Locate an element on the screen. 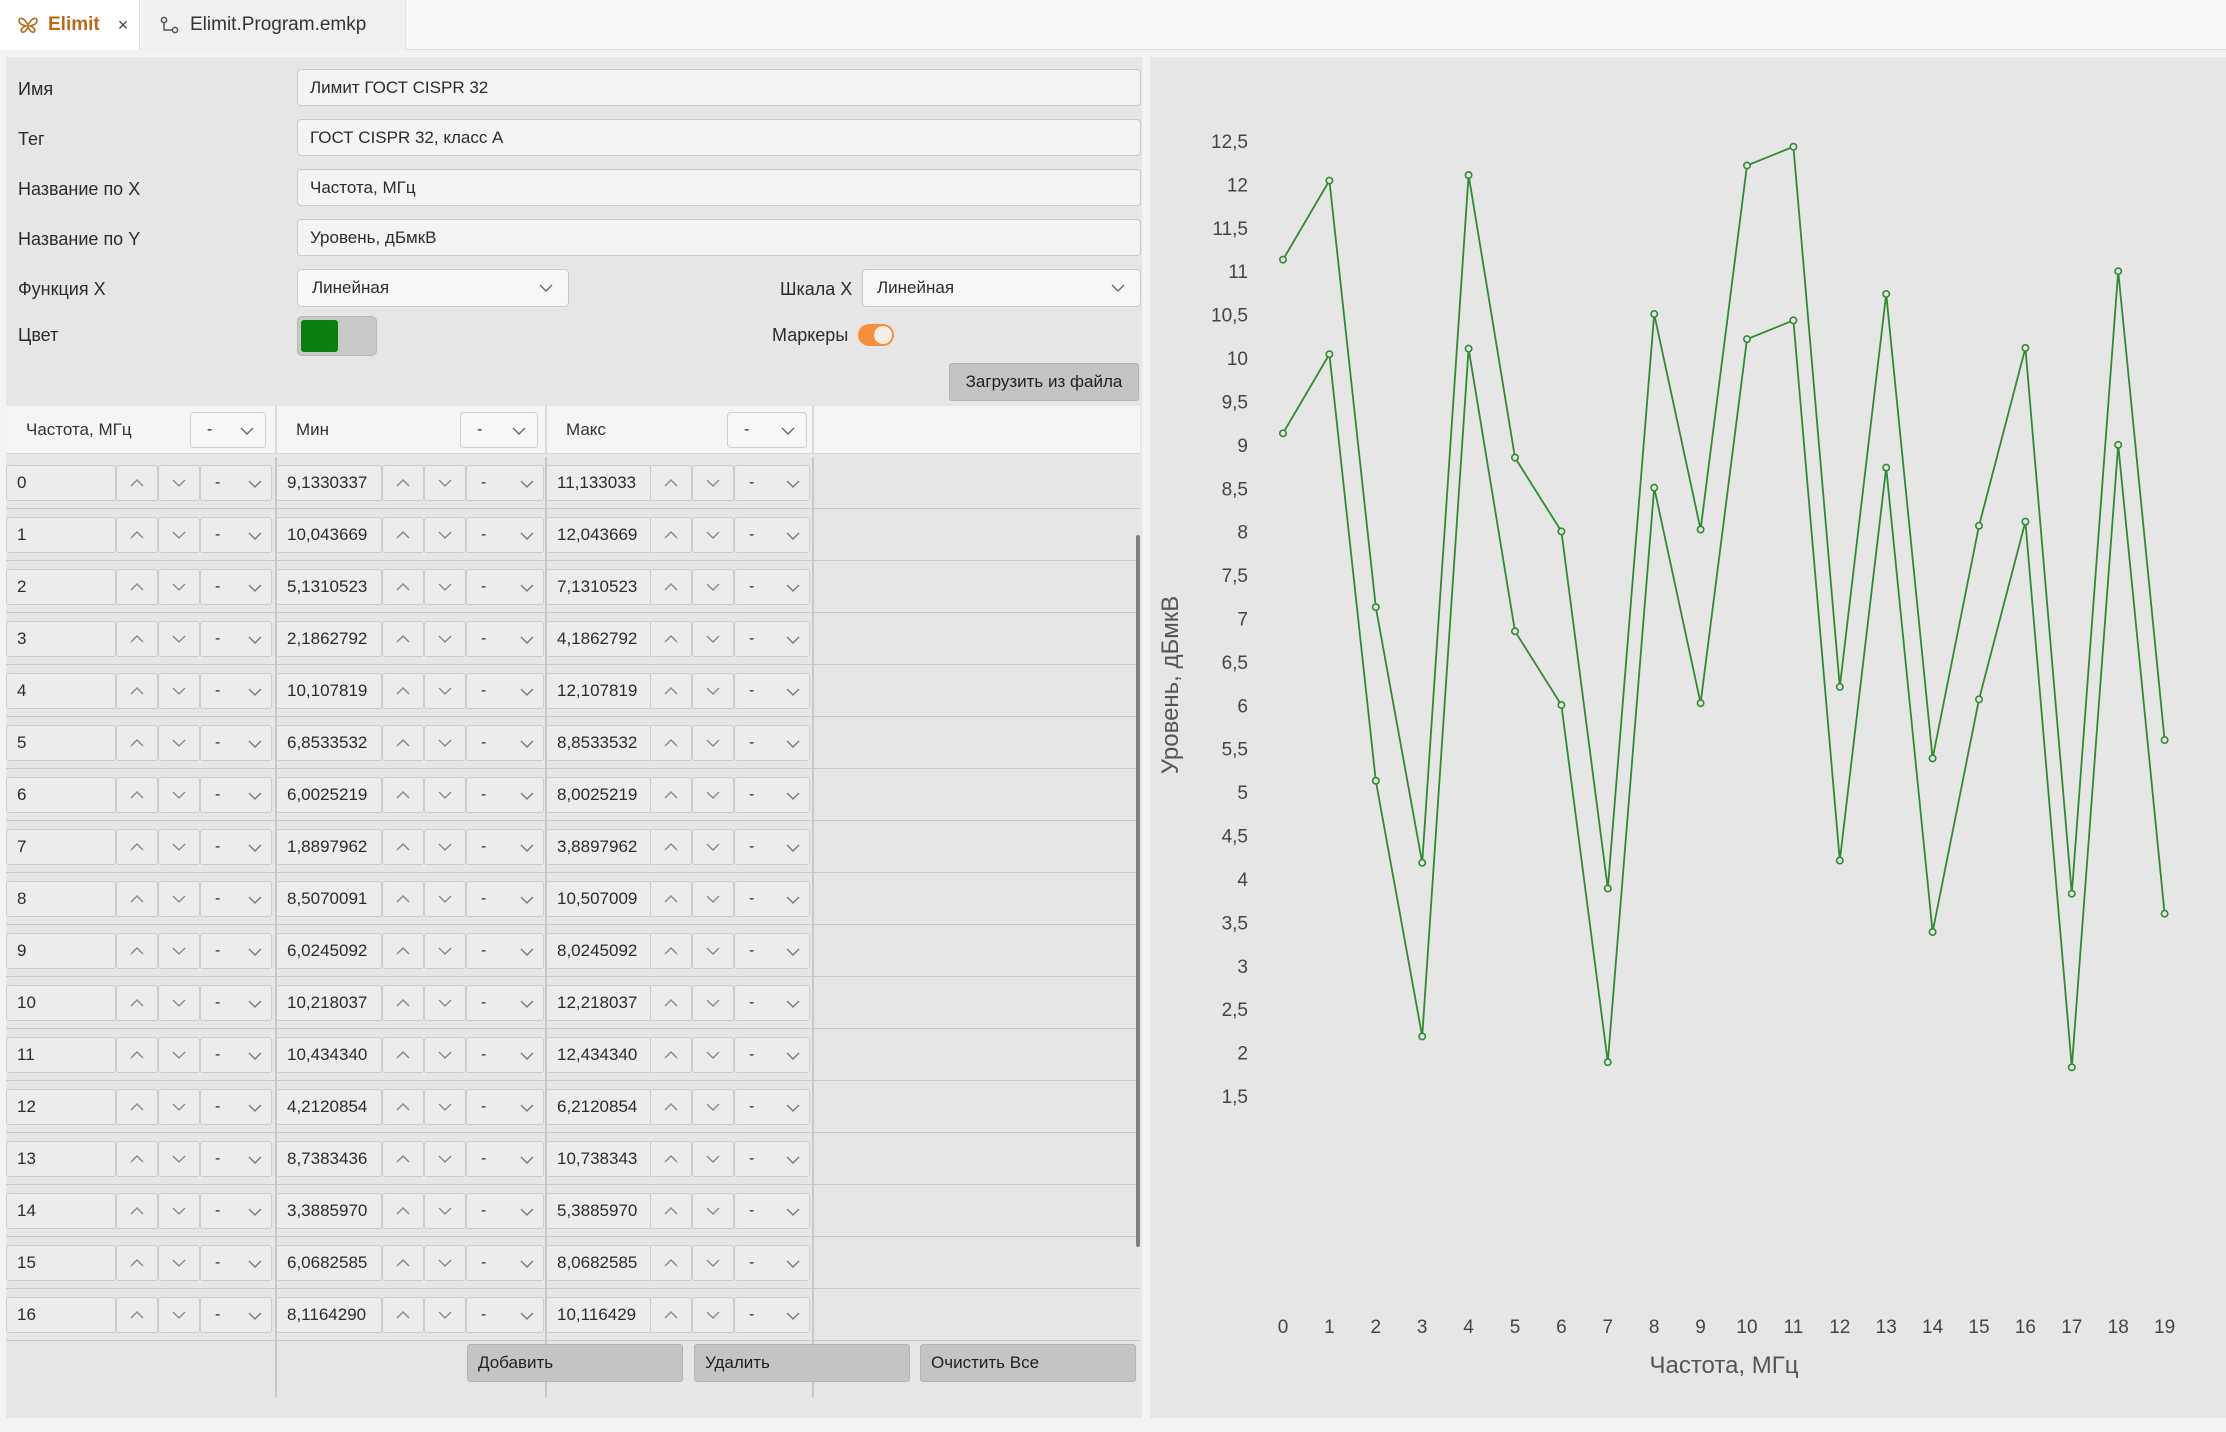  frequency-cell-input: 0 is located at coordinates (61, 483).